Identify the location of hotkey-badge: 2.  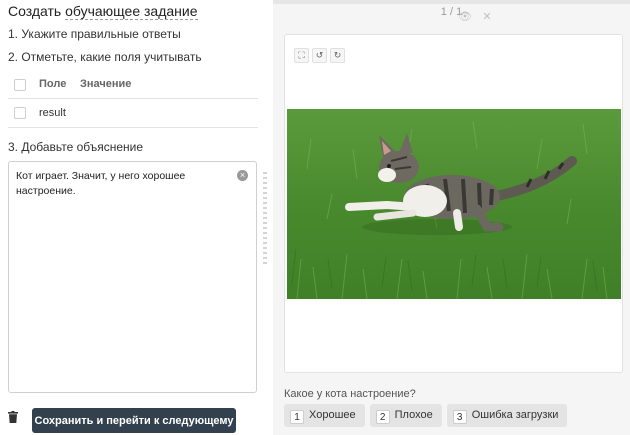
(382, 417).